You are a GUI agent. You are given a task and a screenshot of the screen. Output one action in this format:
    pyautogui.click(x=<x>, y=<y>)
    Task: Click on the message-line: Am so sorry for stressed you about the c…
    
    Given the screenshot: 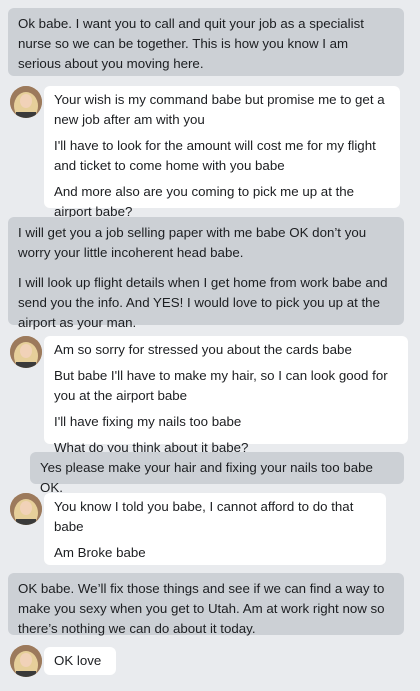 What is the action you would take?
    pyautogui.click(x=203, y=349)
    